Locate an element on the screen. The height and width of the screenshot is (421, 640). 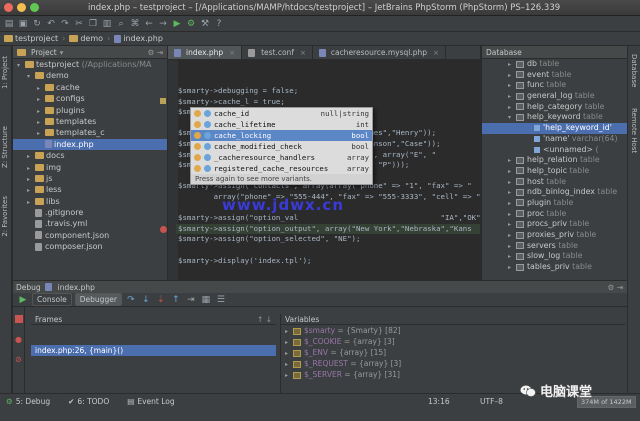
tree-item: .travis.yml is located at coordinates (90, 223).